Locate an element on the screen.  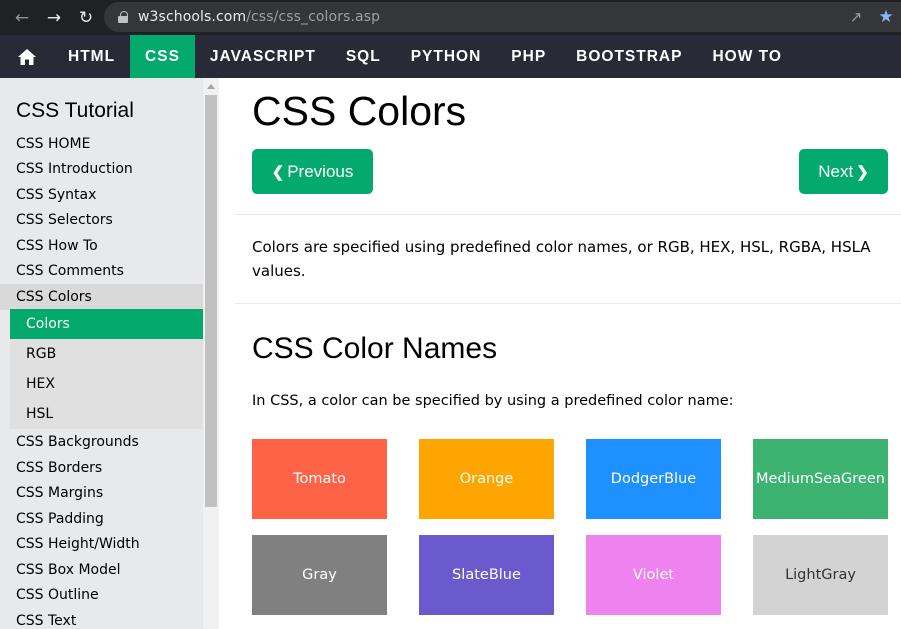
color-swatch-mediumseagreen: MediumSeaGreen is located at coordinates (820, 479).